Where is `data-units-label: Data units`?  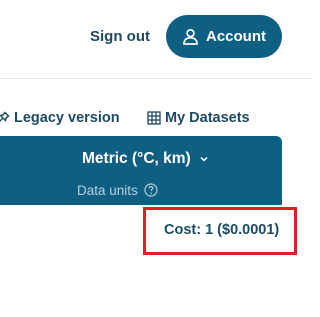
data-units-label: Data units is located at coordinates (107, 190).